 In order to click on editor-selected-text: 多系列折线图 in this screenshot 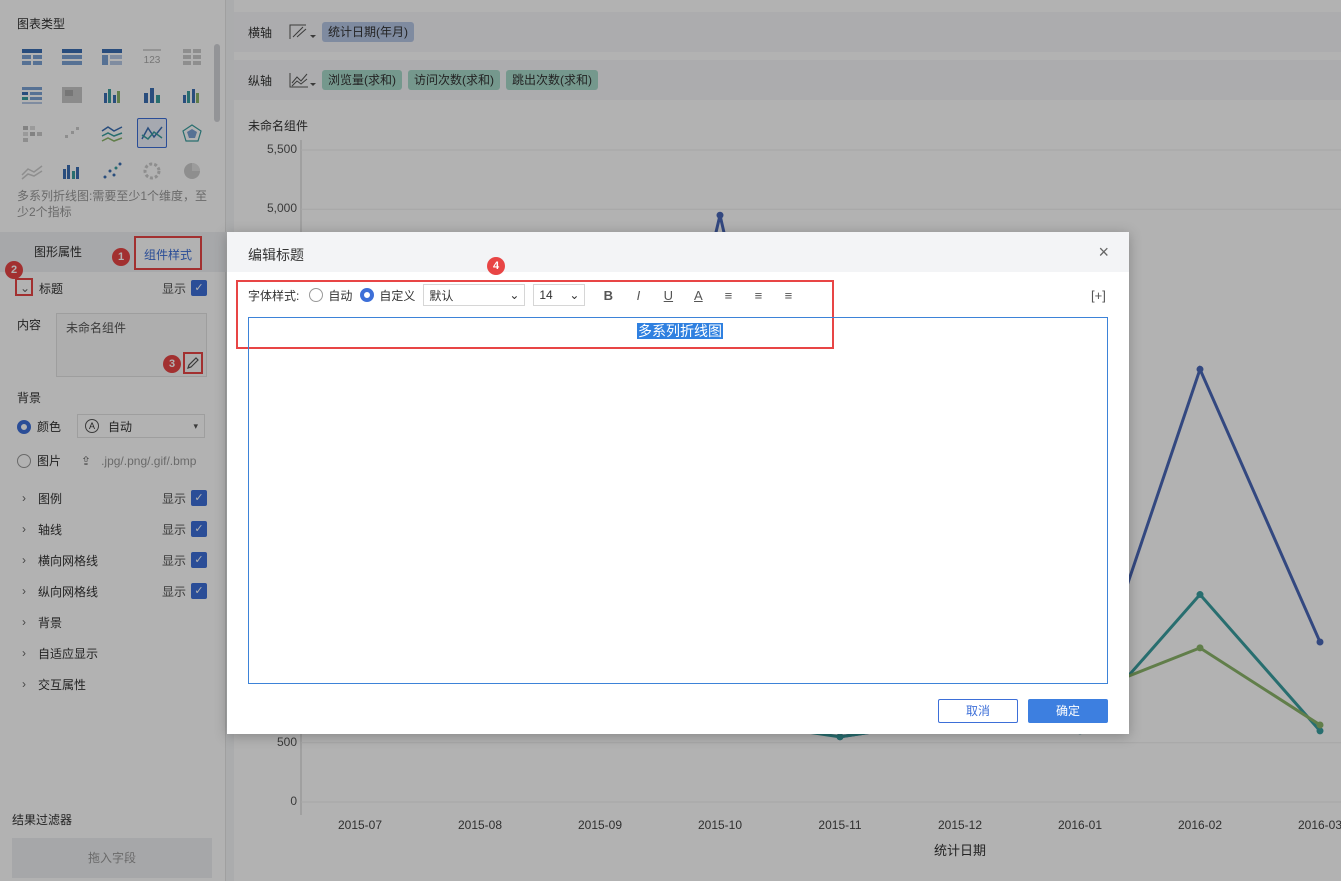, I will do `click(680, 331)`.